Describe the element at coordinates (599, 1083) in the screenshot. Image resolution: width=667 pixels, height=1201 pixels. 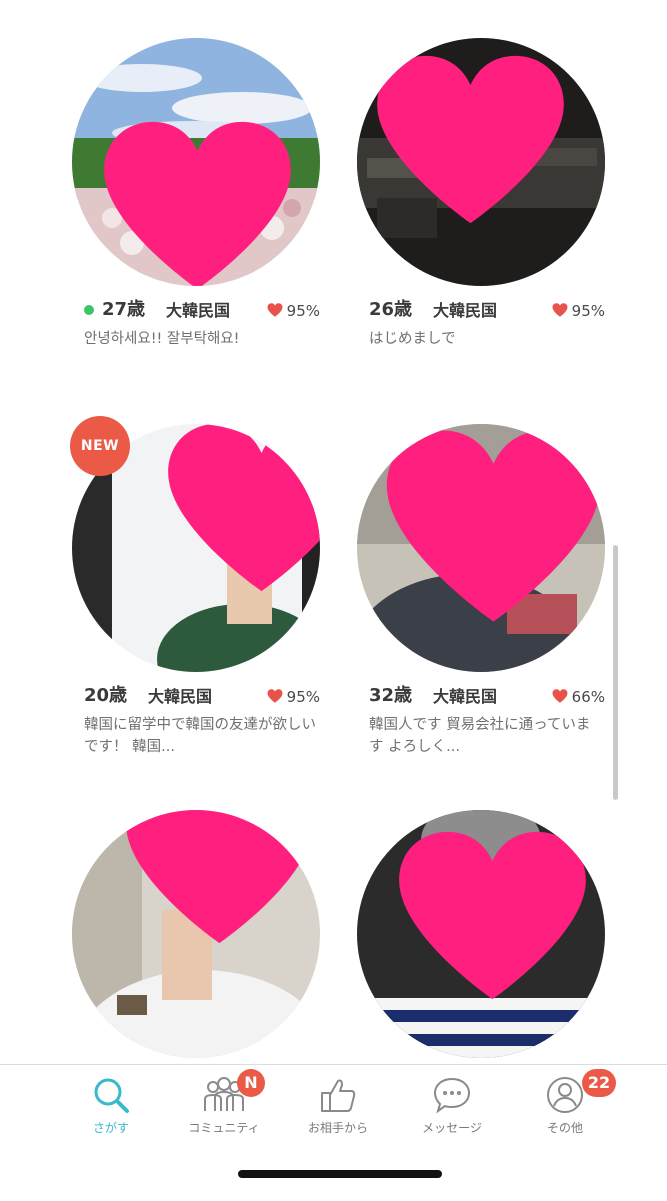
I see `tab-badge: 22` at that location.